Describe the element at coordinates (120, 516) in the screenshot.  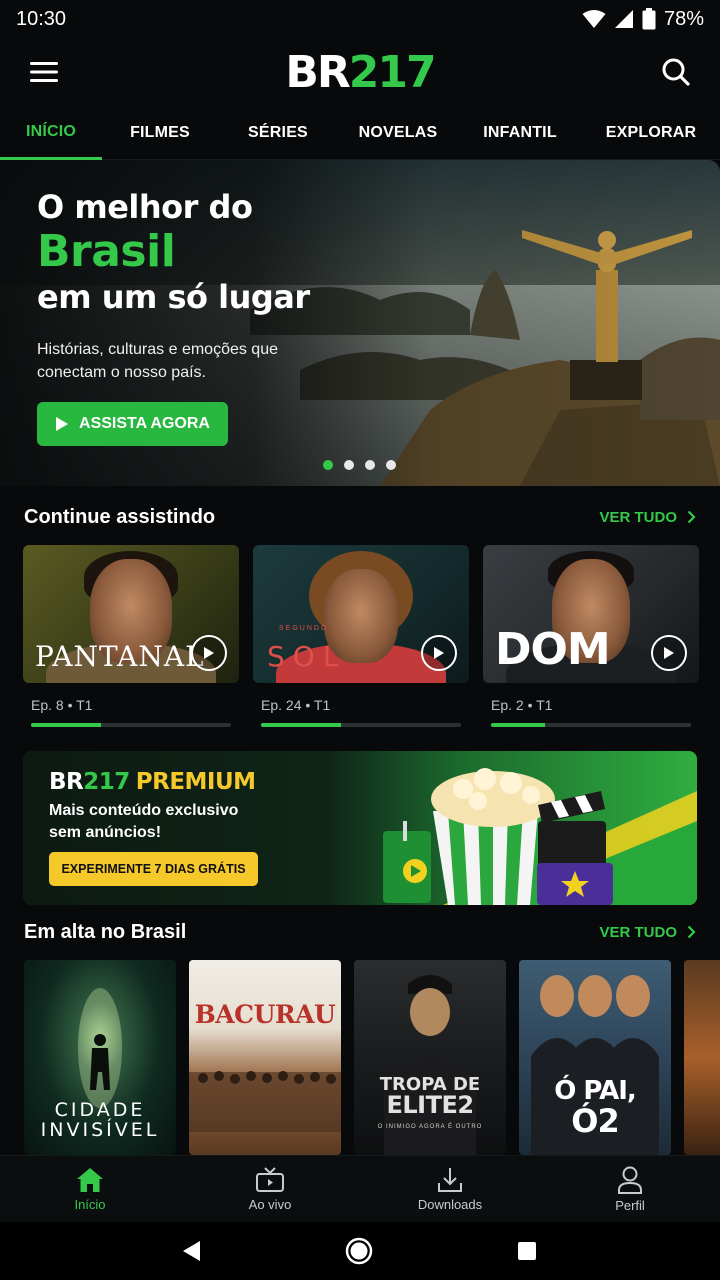
I see `continue-watching-title: Continue assistindo` at that location.